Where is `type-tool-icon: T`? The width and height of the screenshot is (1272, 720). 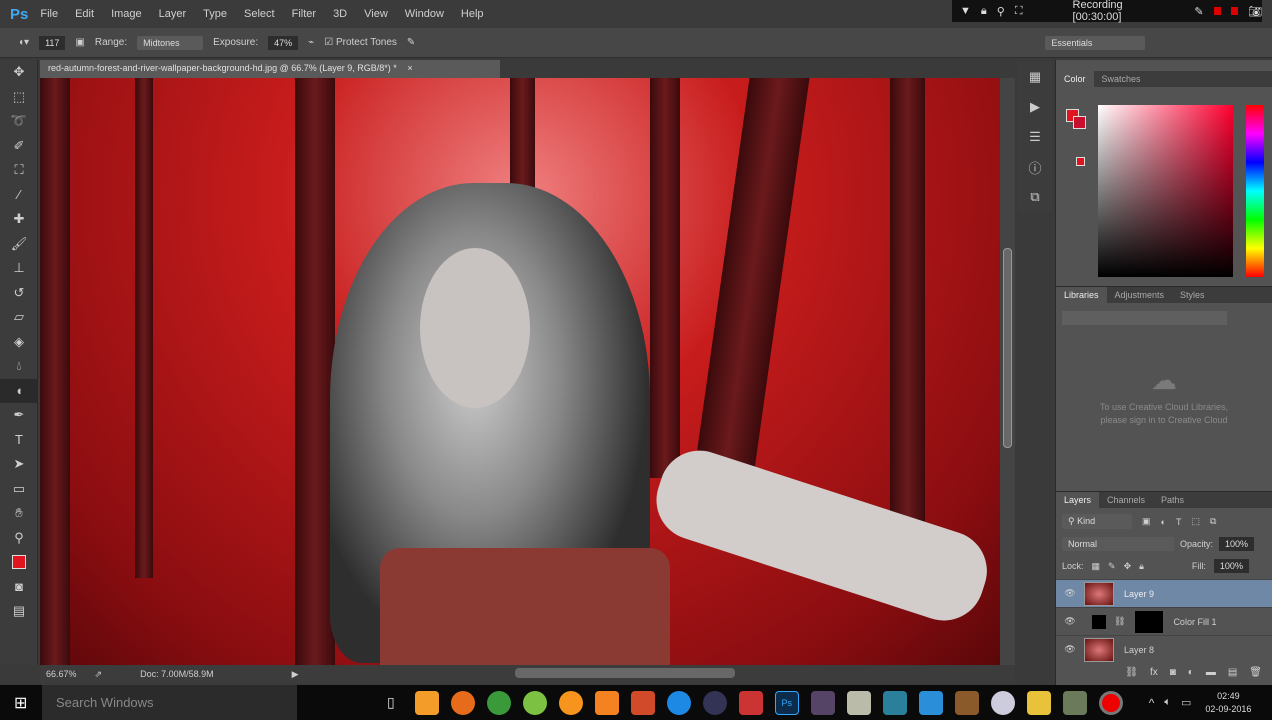
type-tool-icon: T is located at coordinates (19, 440).